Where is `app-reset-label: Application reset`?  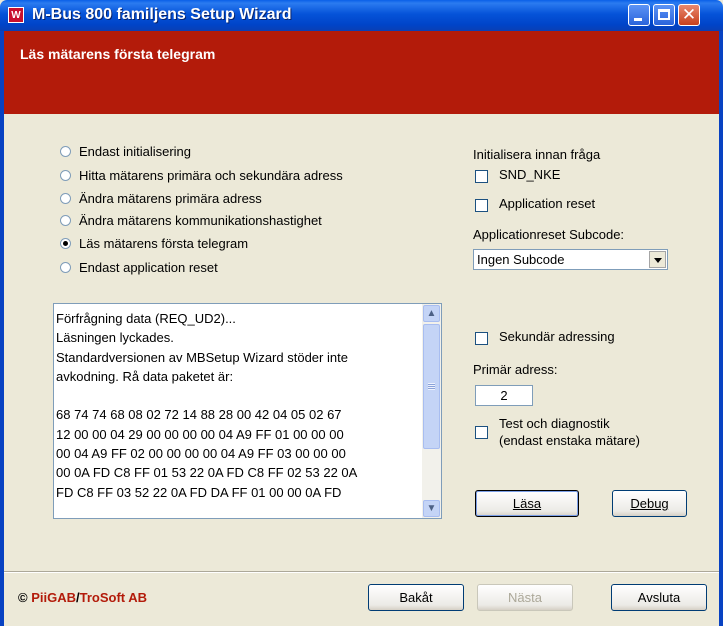
app-reset-label: Application reset is located at coordinates (547, 203).